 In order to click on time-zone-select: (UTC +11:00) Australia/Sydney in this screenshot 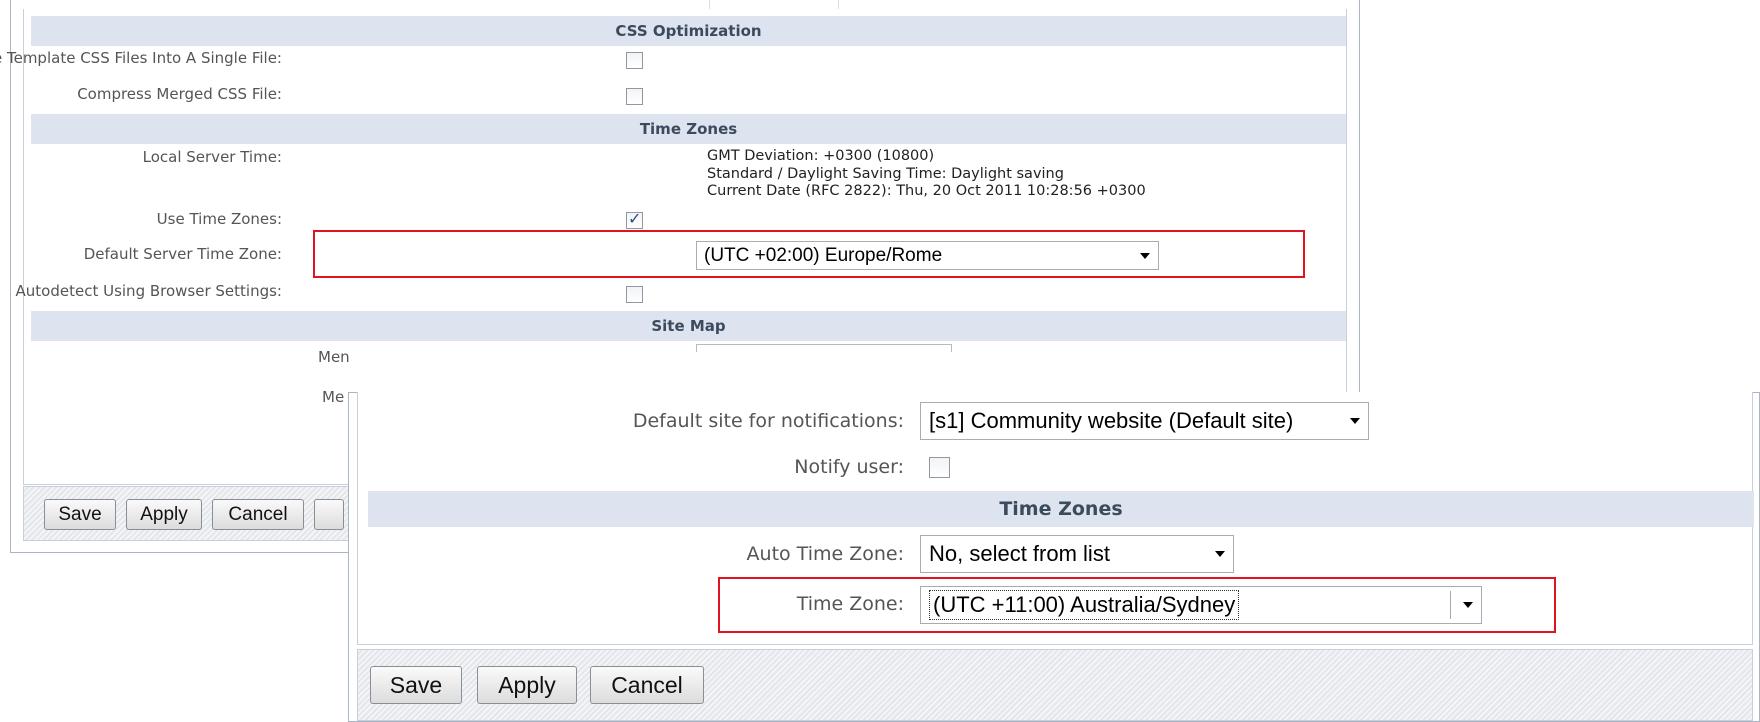, I will do `click(1201, 605)`.